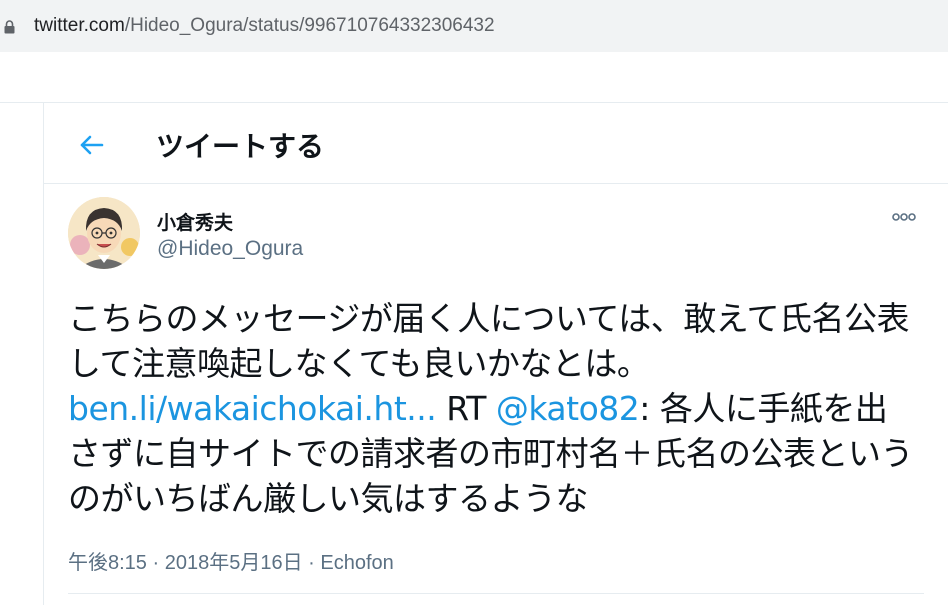 The width and height of the screenshot is (948, 605). Describe the element at coordinates (230, 249) in the screenshot. I see `author-handle: @Hideo_Ogura` at that location.